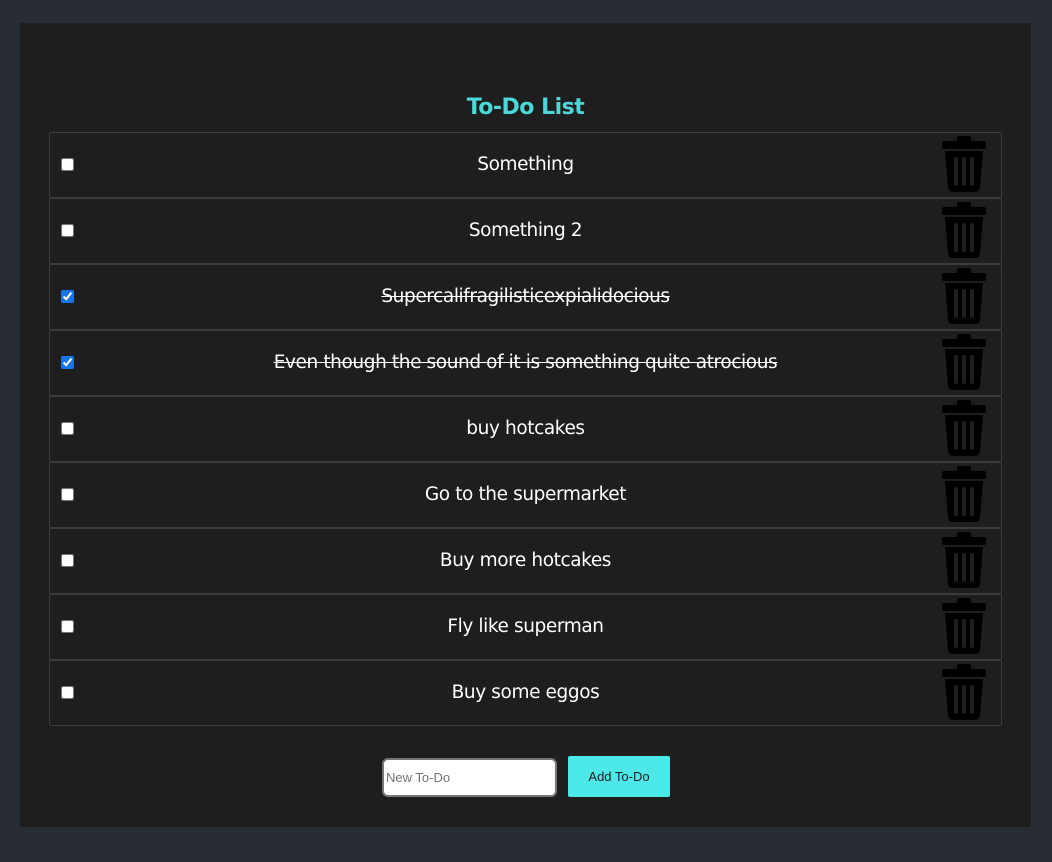 This screenshot has width=1052, height=862. I want to click on todo-item: Supercalifragilisticexpialidocious, so click(525, 297).